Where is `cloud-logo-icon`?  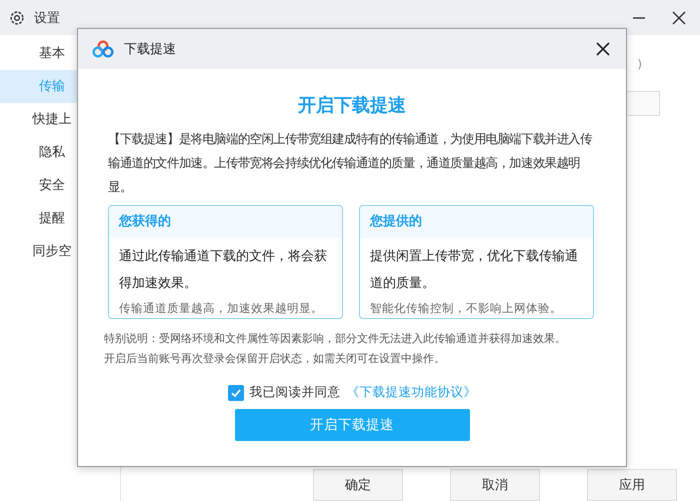 cloud-logo-icon is located at coordinates (103, 49).